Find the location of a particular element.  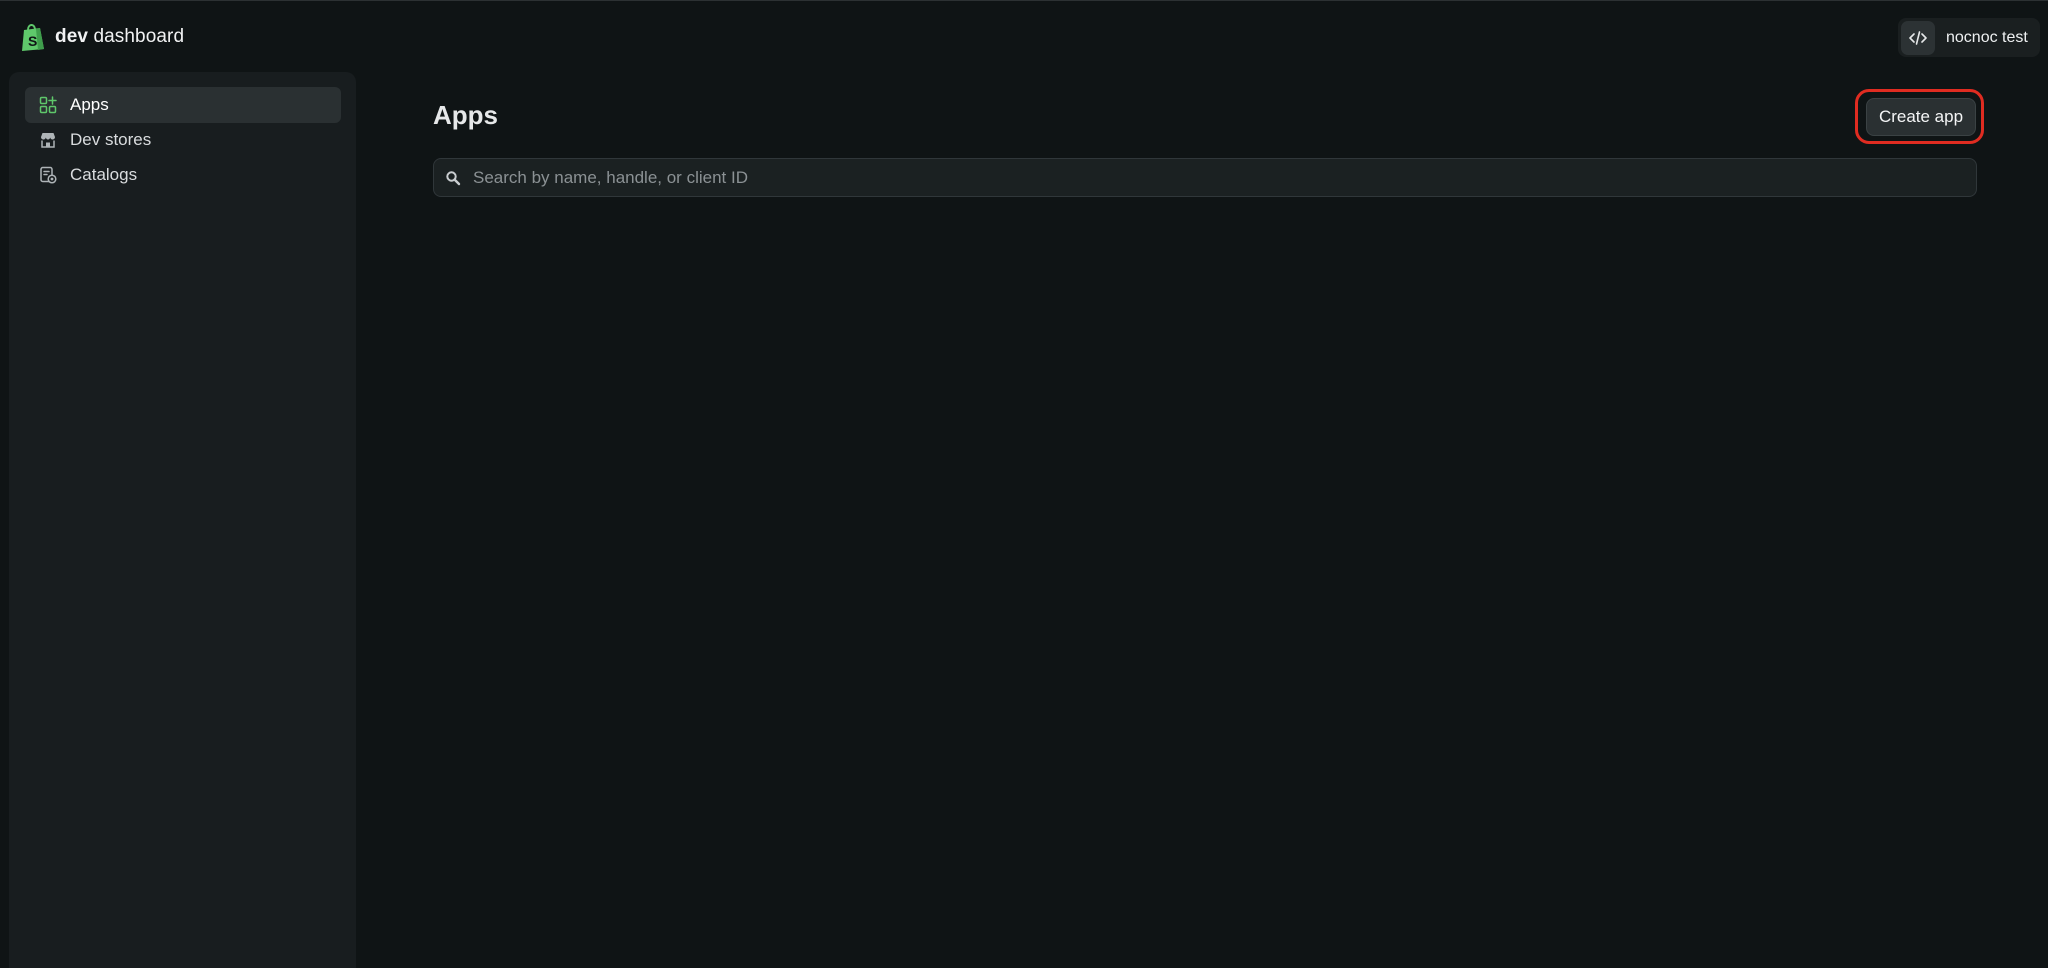

sidebar-item-catalogs: Catalogs is located at coordinates (183, 175).